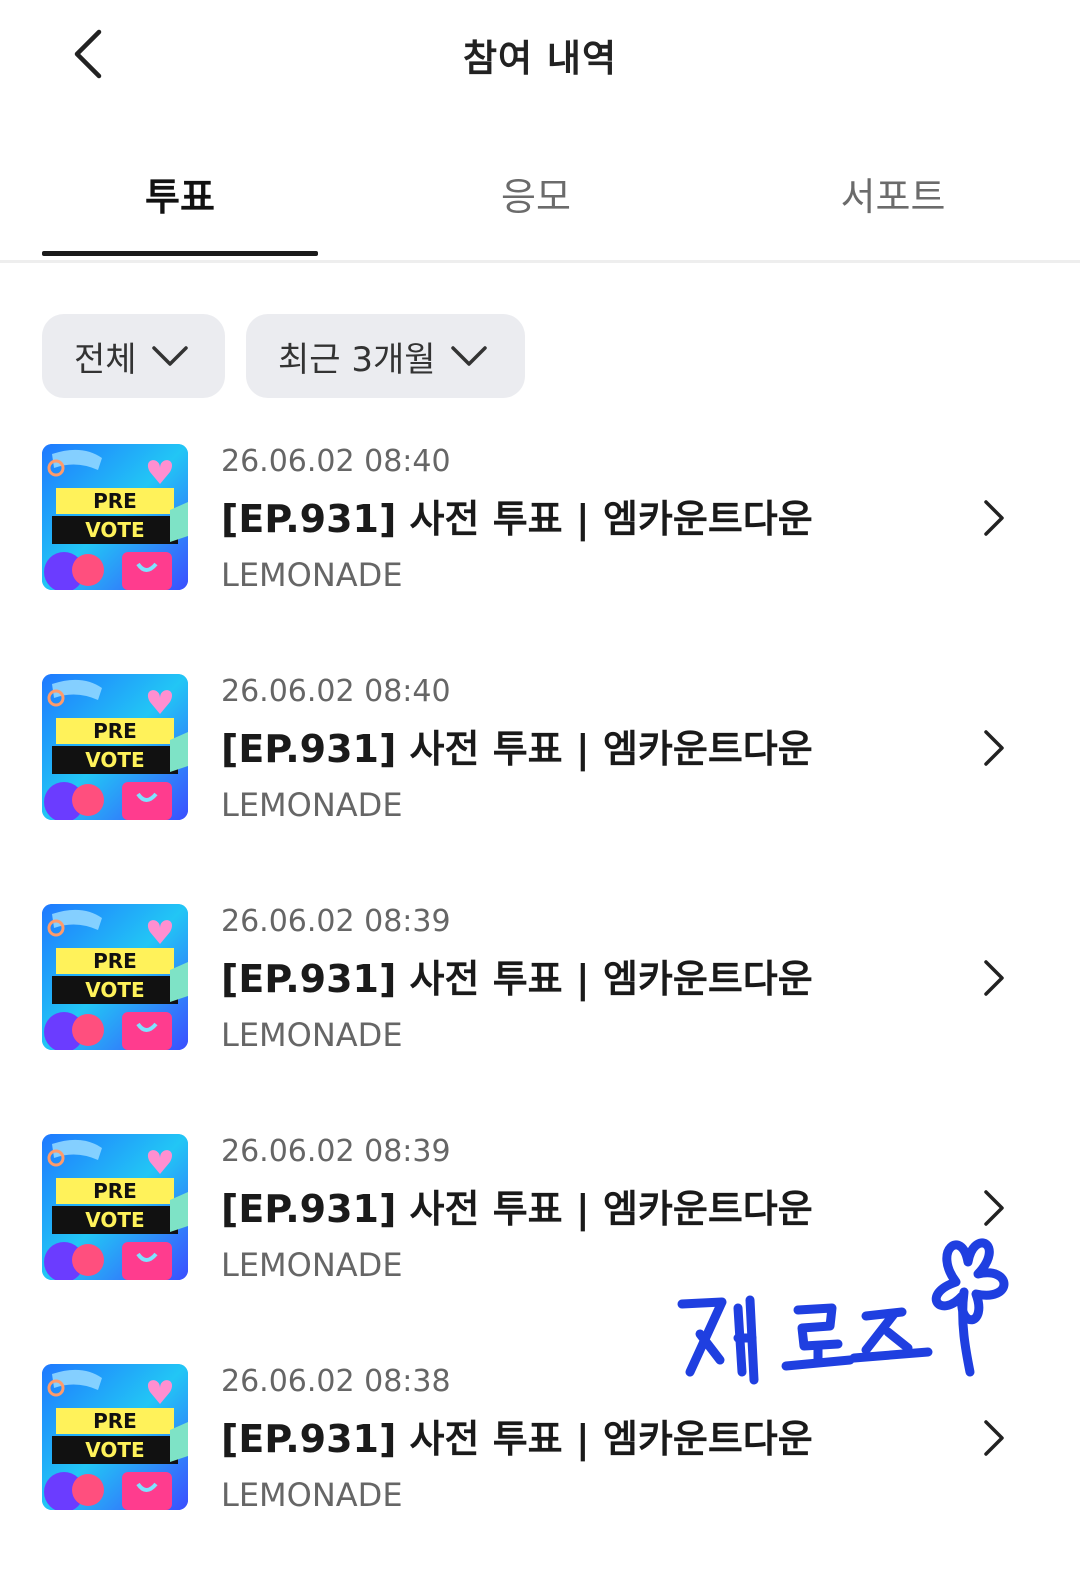 Image resolution: width=1080 pixels, height=1580 pixels. What do you see at coordinates (893, 193) in the screenshot?
I see `tab-support: 서포트` at bounding box center [893, 193].